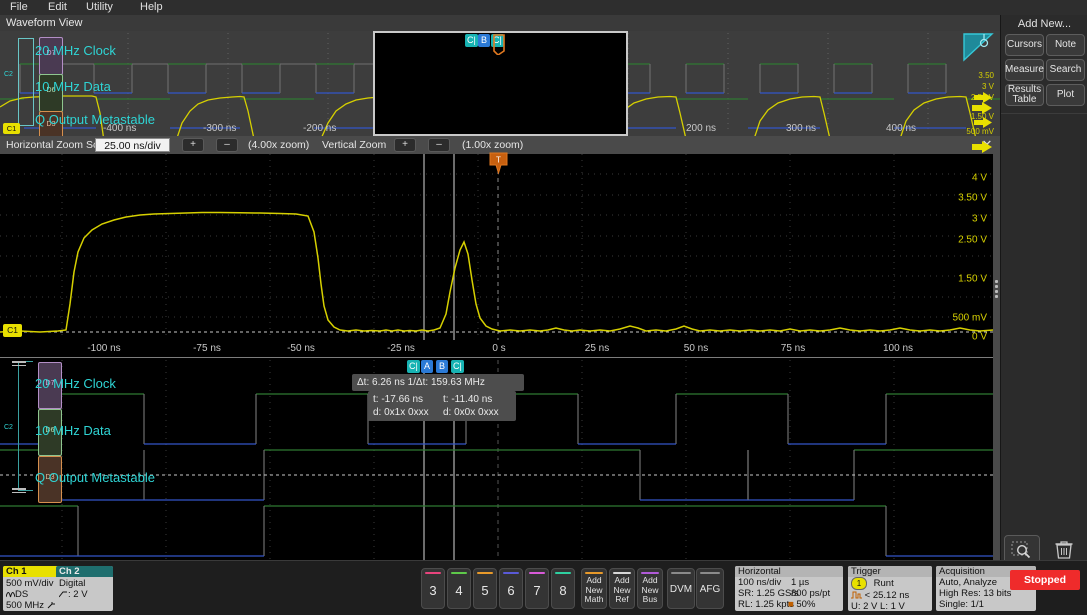 Image resolution: width=1087 pixels, height=615 pixels. I want to click on add-ref-label: Add New Ref, so click(622, 589).